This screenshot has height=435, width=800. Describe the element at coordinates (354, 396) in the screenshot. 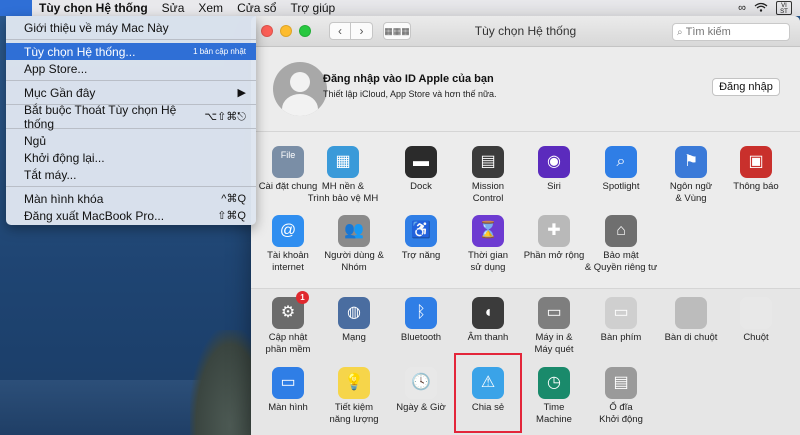

I see `pref-energy-saver: 💡 Tiết kiệm năng lượng` at that location.